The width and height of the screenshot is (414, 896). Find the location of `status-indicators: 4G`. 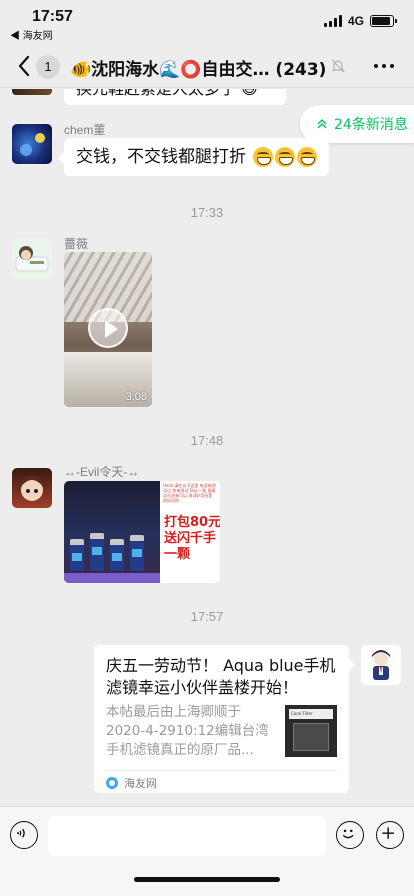

status-indicators: 4G is located at coordinates (360, 21).